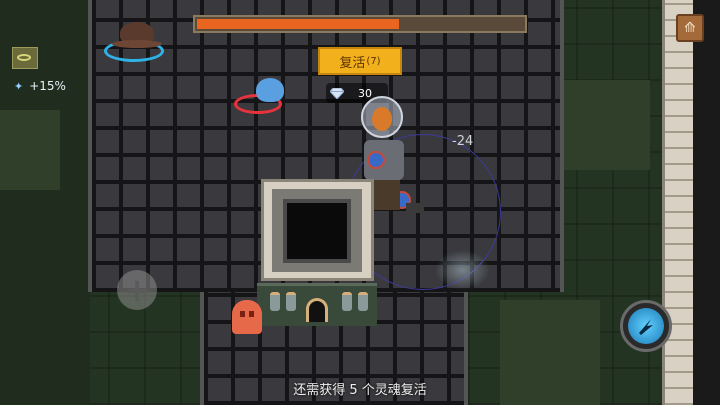 The width and height of the screenshot is (720, 405). What do you see at coordinates (706, 202) in the screenshot?
I see `wall-shadow` at bounding box center [706, 202].